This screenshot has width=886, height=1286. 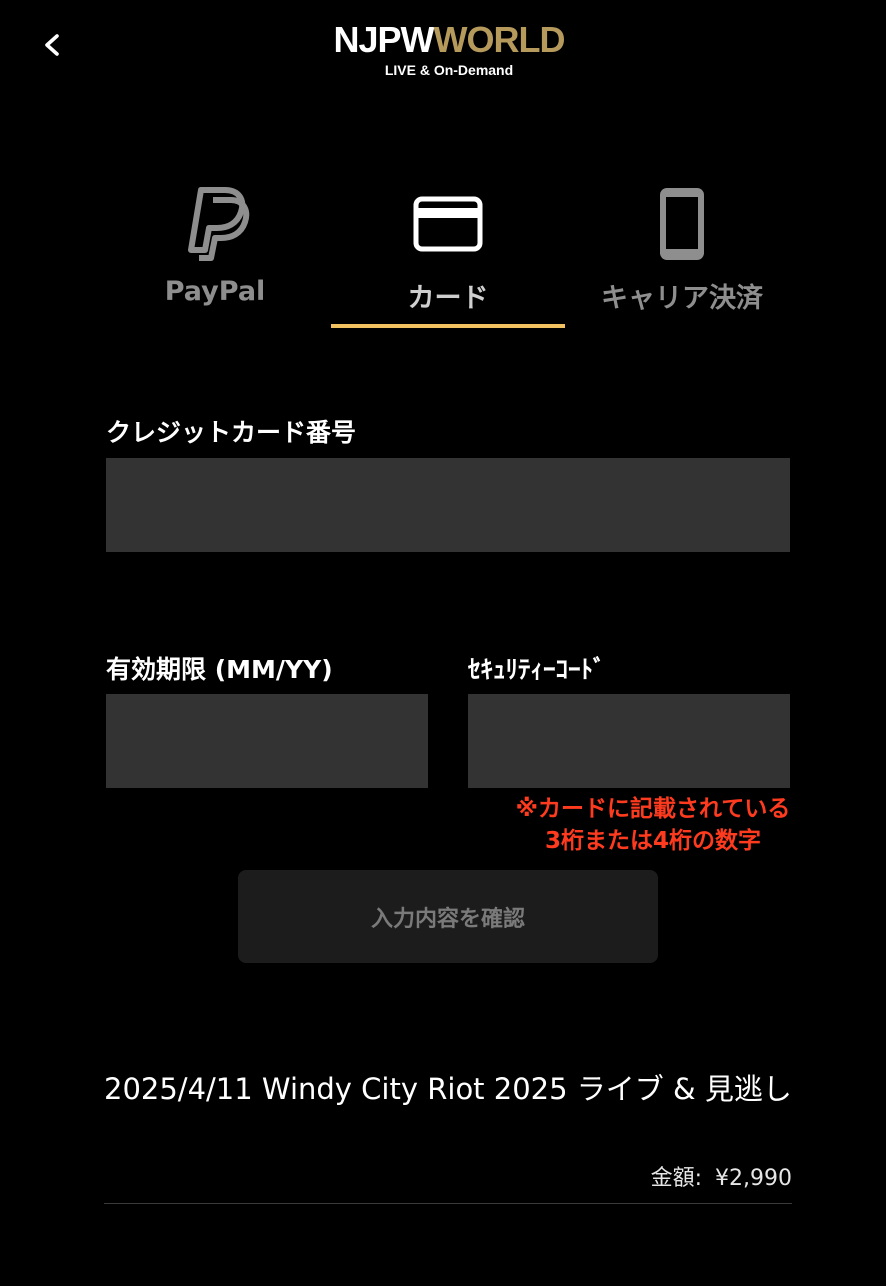 I want to click on price-value: ¥2,990, so click(x=753, y=1178).